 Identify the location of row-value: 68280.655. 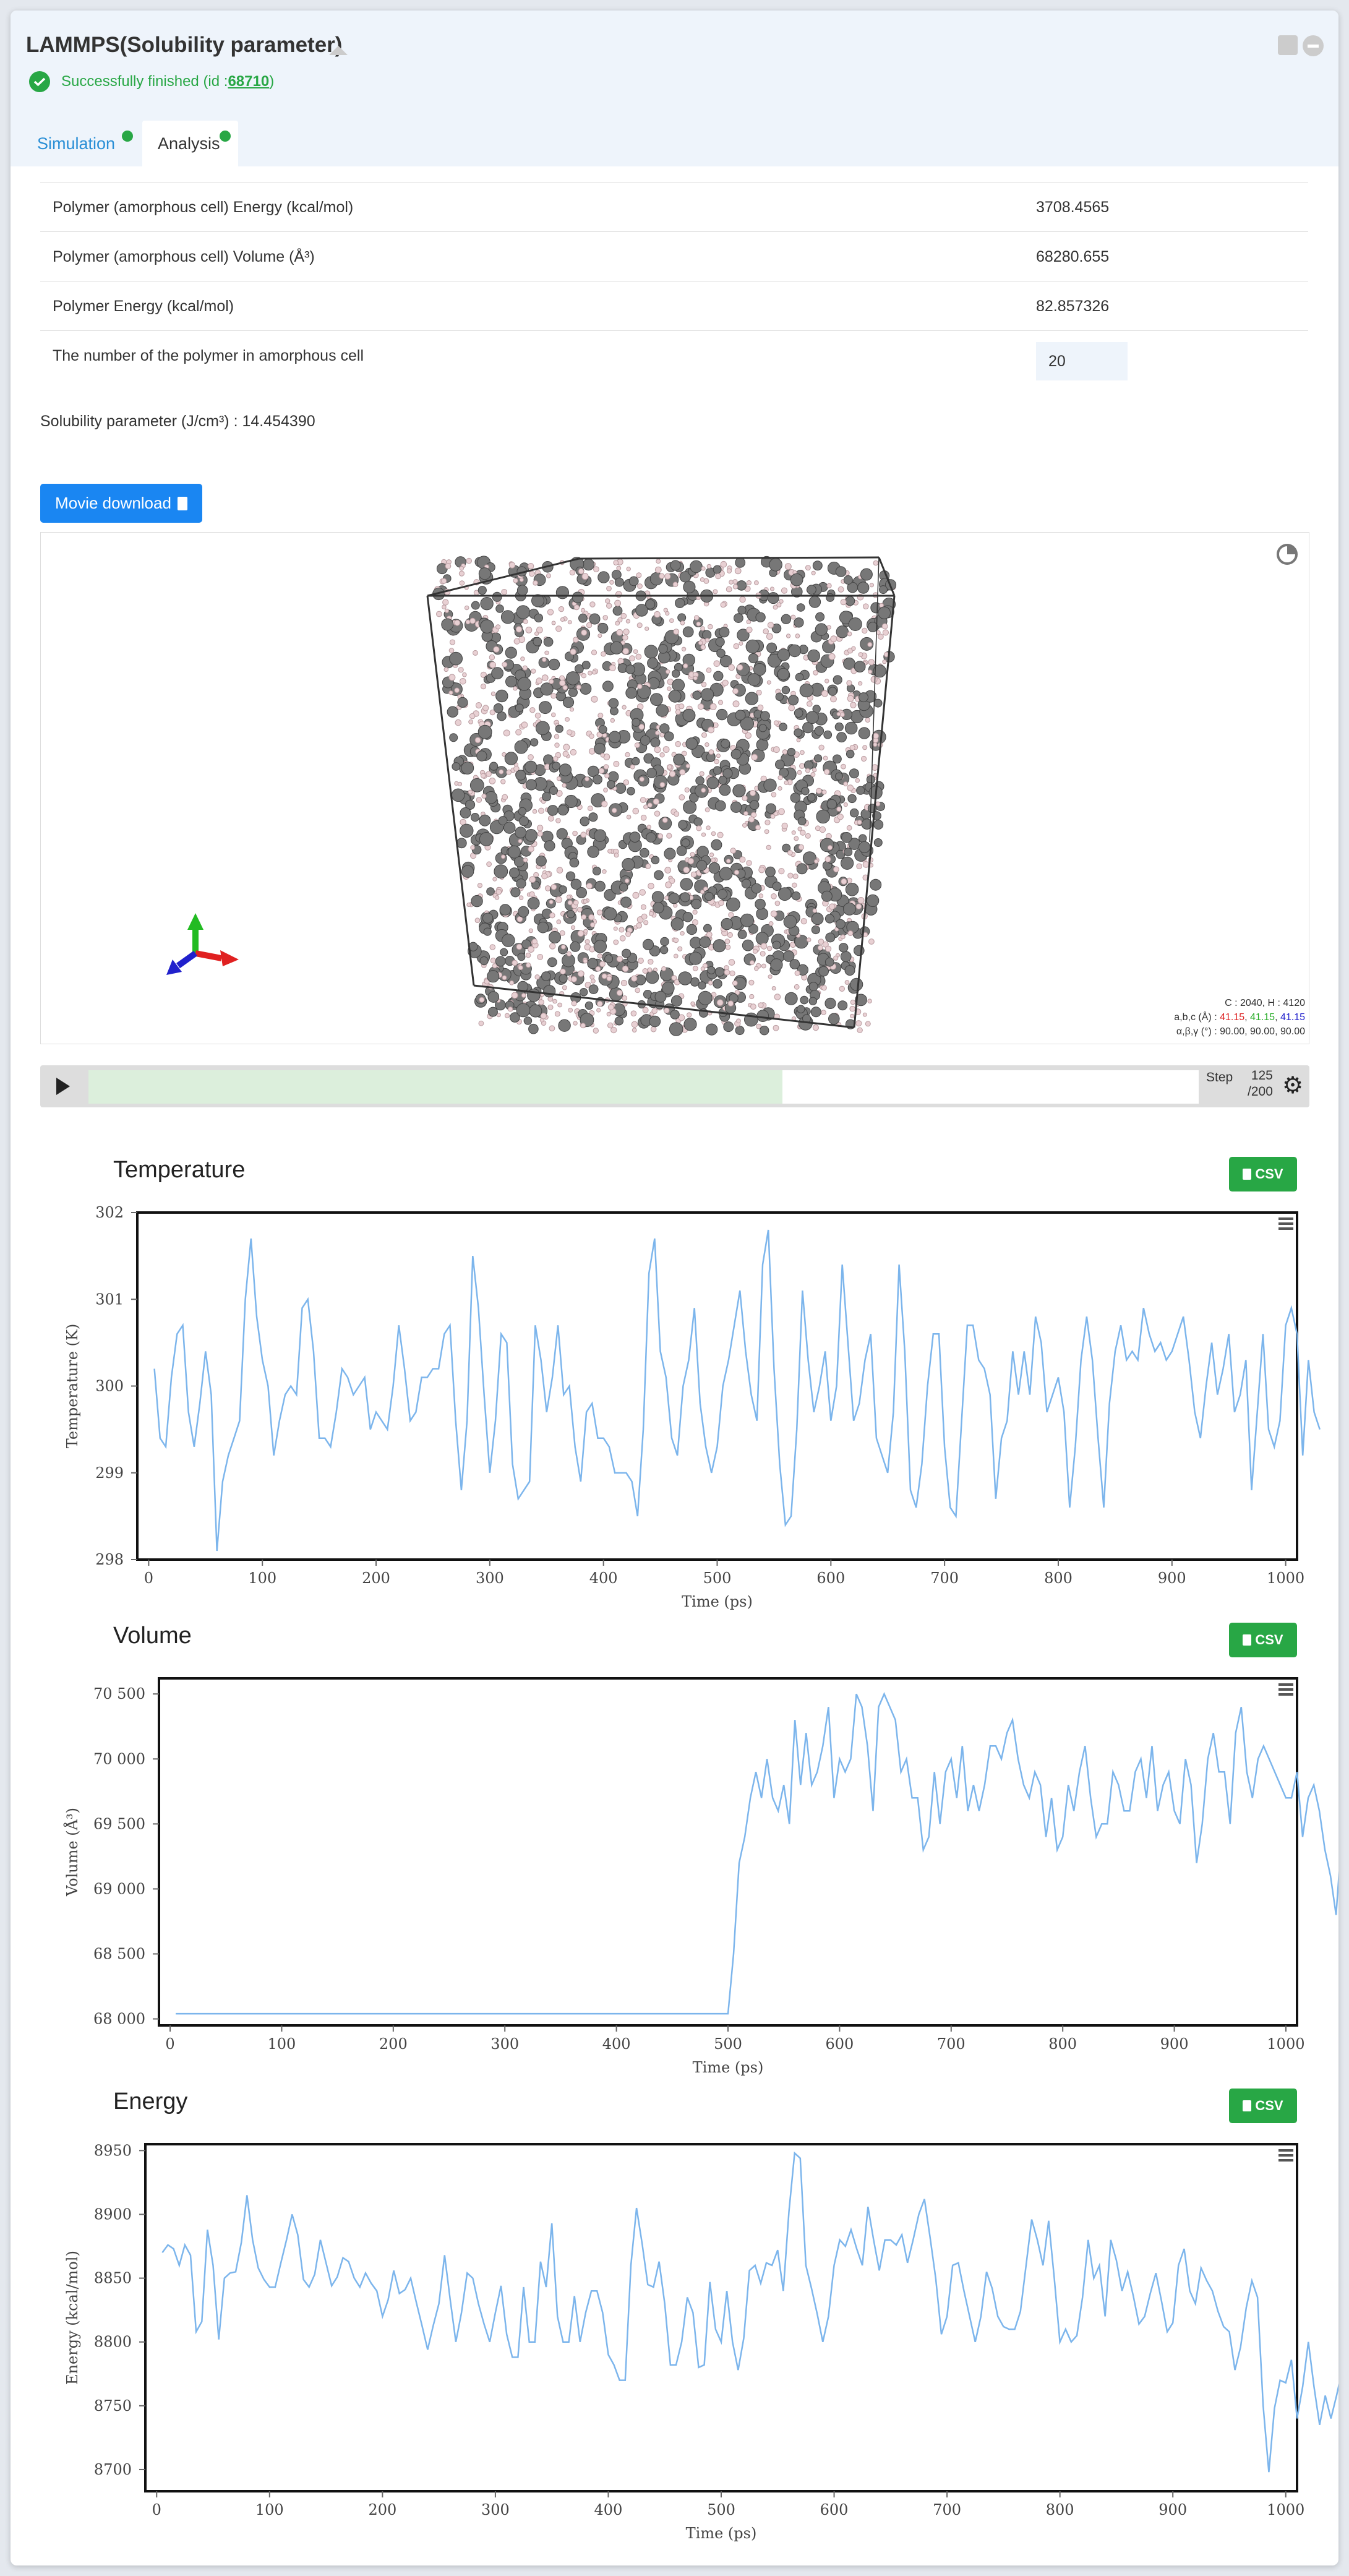
(1073, 256).